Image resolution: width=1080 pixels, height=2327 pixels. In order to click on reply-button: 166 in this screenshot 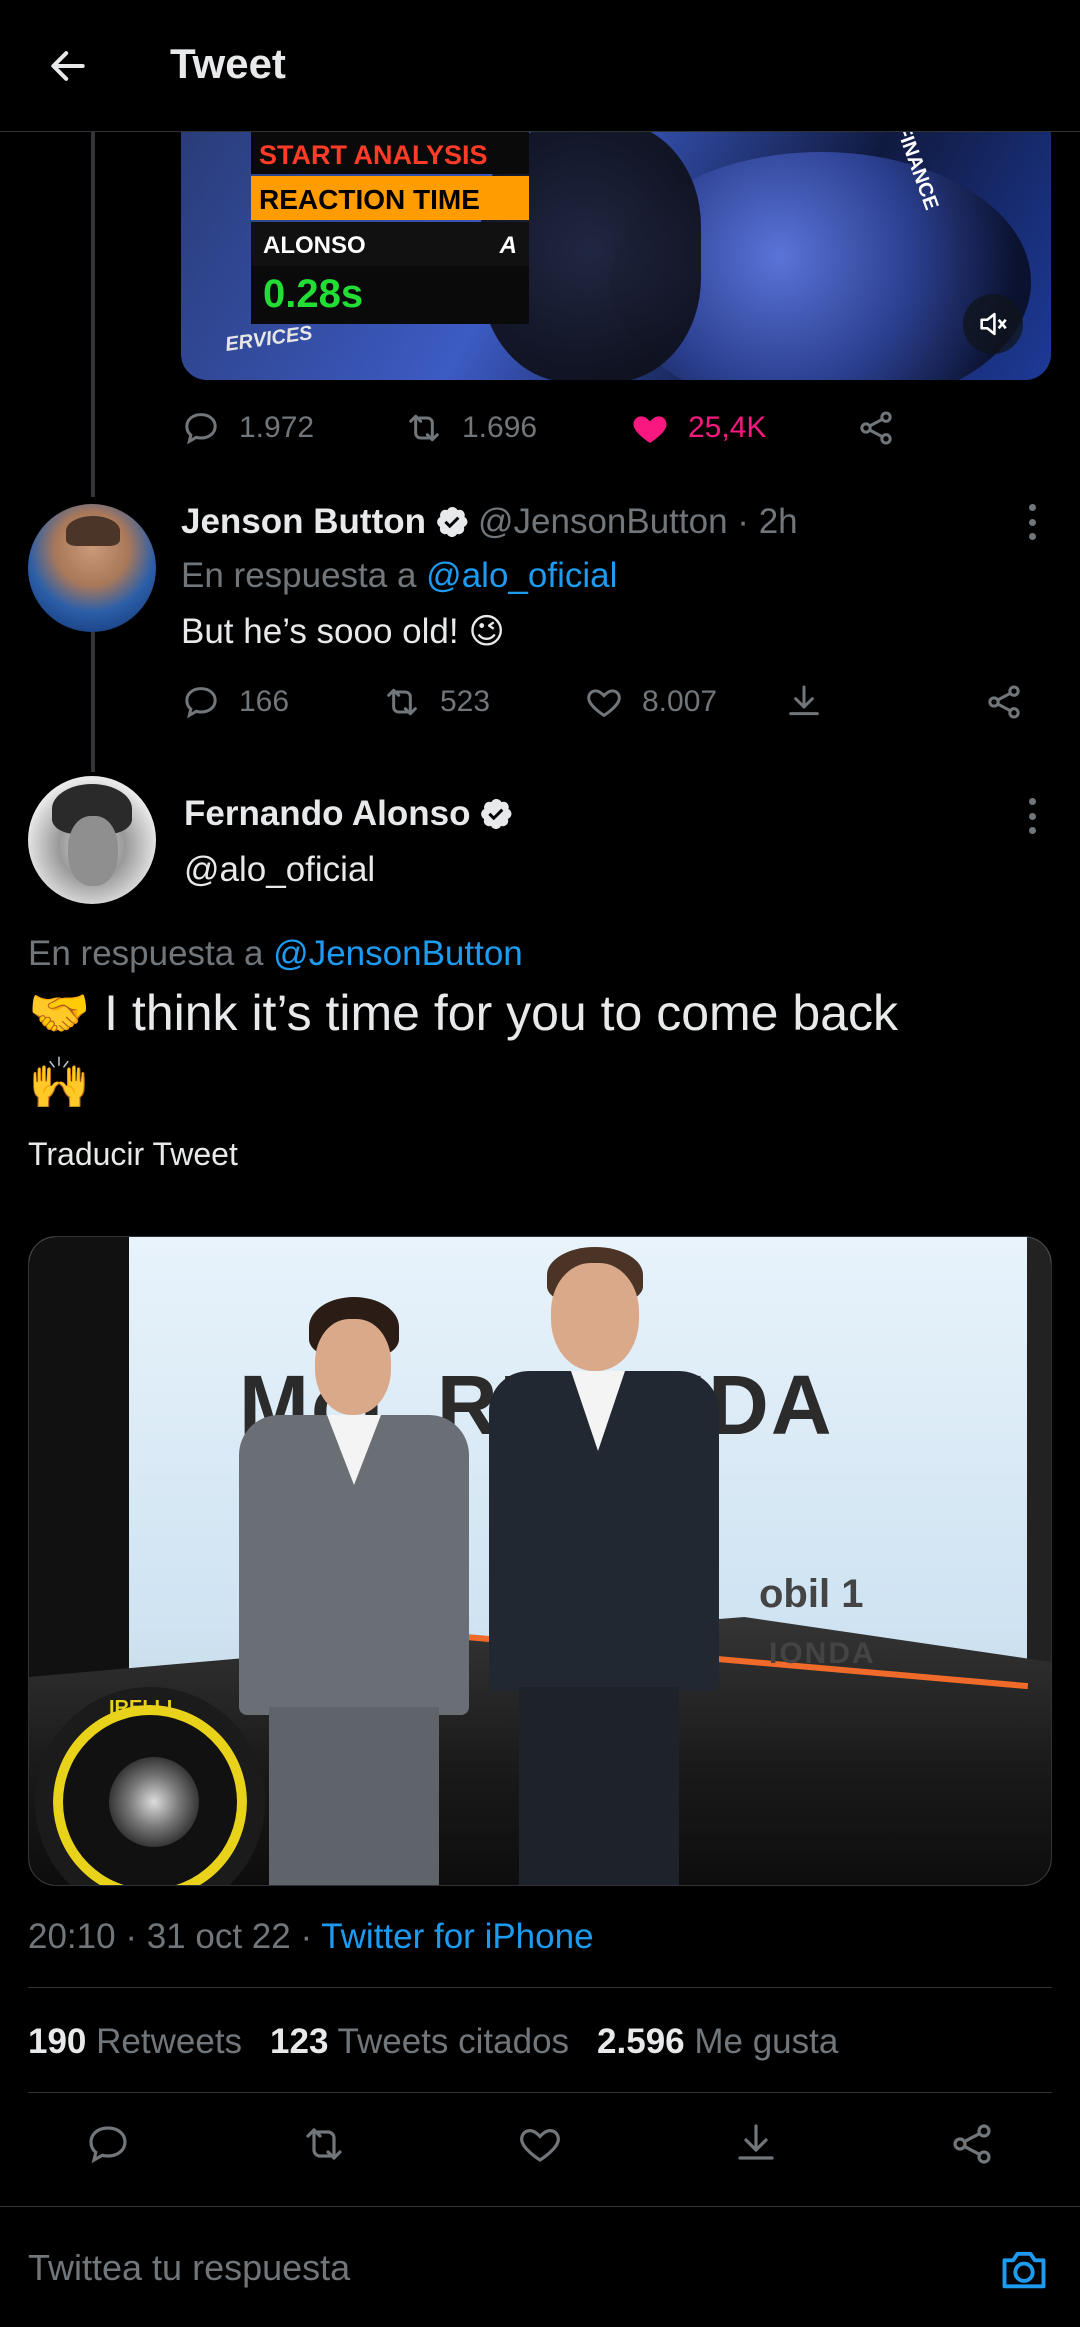, I will do `click(235, 702)`.